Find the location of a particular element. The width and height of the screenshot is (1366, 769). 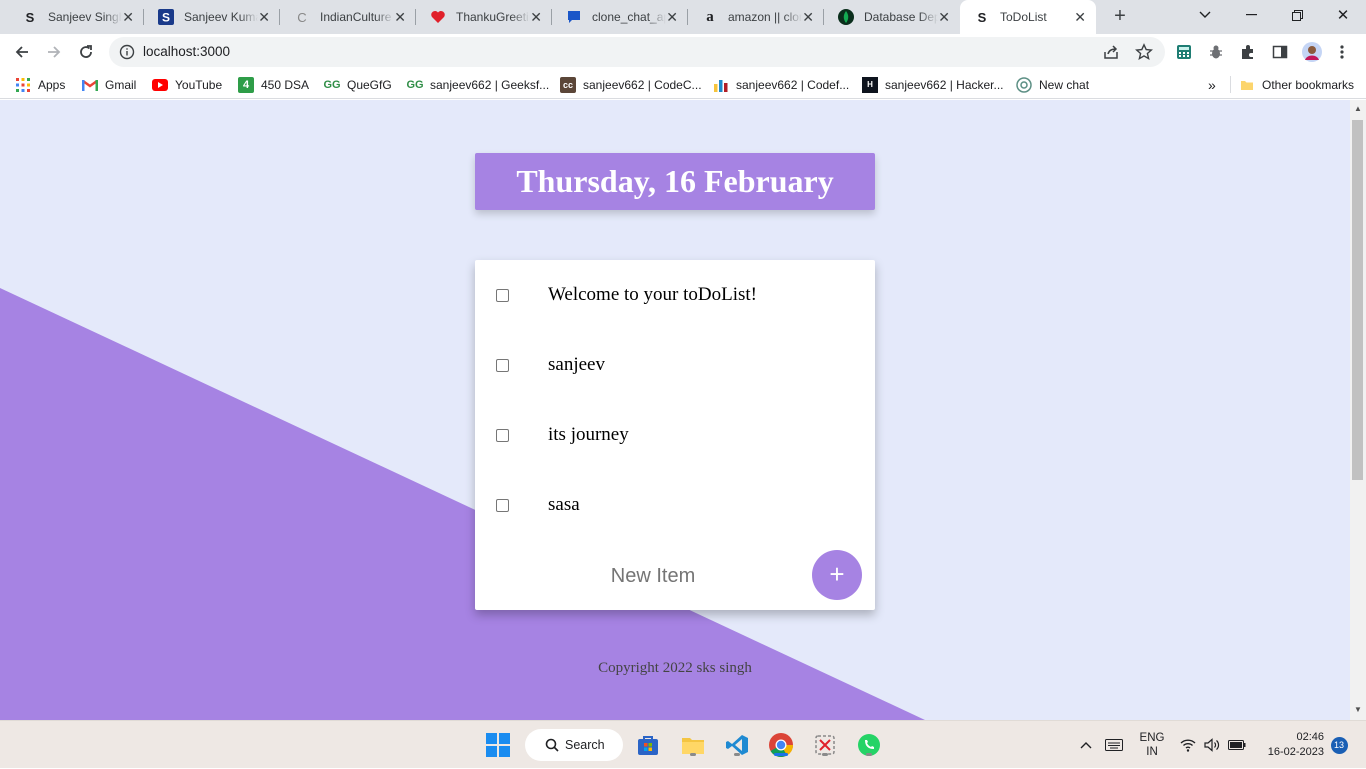

calculator-extension-icon is located at coordinates (1184, 52).